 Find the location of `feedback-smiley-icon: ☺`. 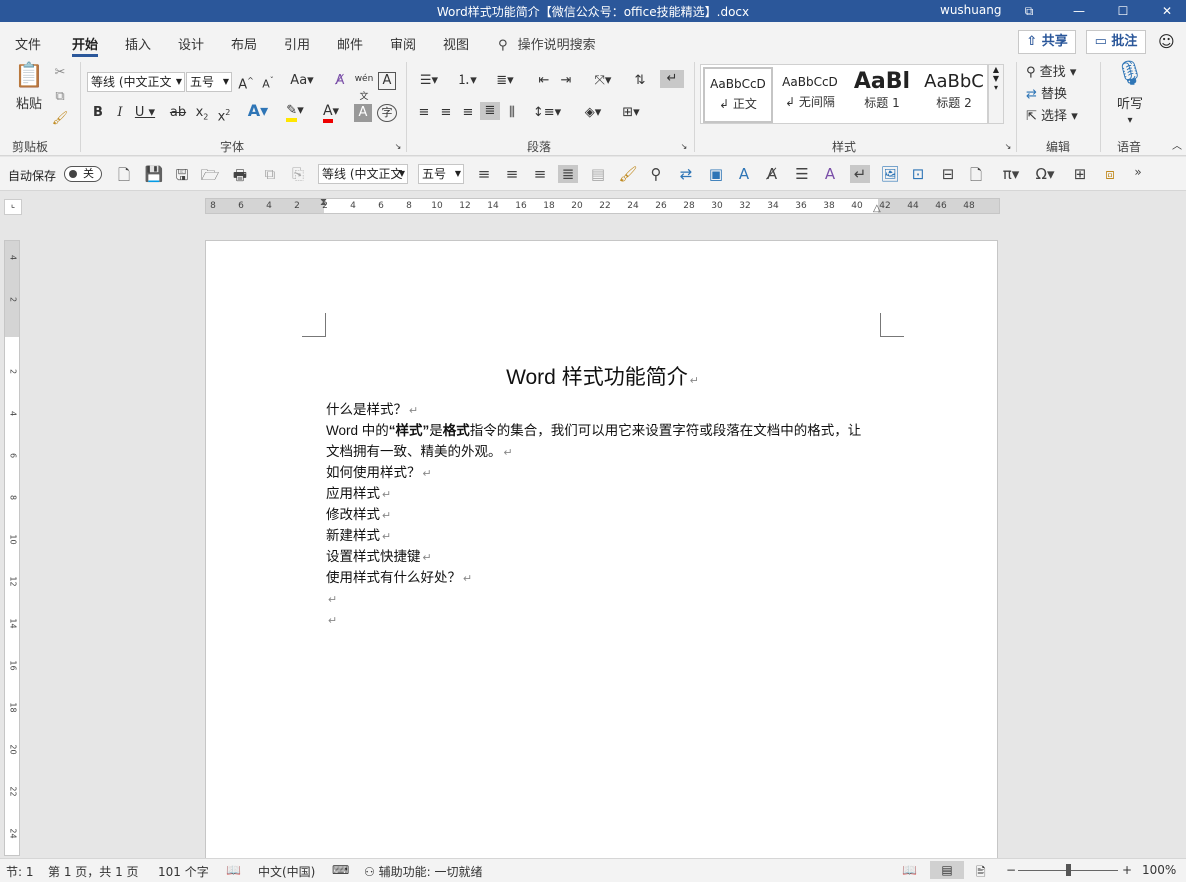

feedback-smiley-icon: ☺ is located at coordinates (1166, 41).